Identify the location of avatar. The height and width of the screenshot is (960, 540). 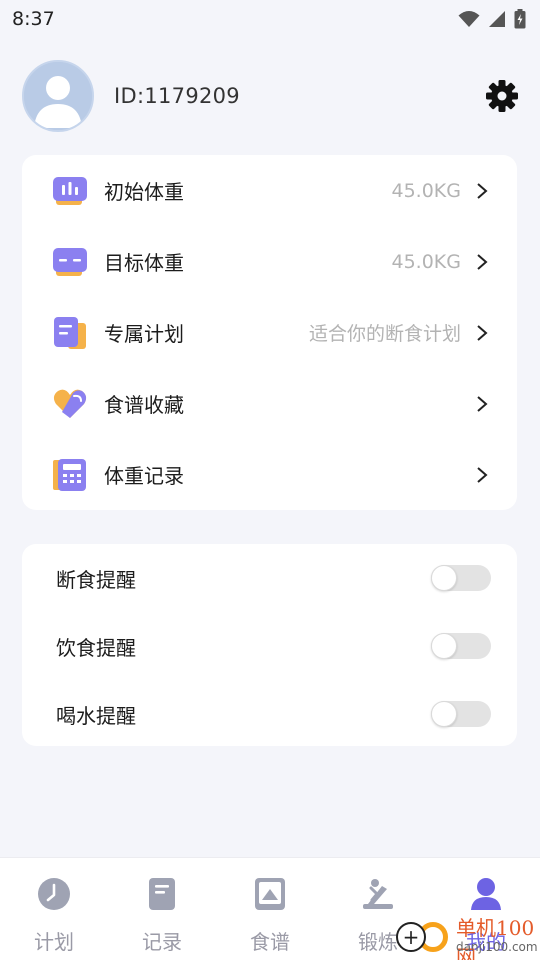
(58, 96).